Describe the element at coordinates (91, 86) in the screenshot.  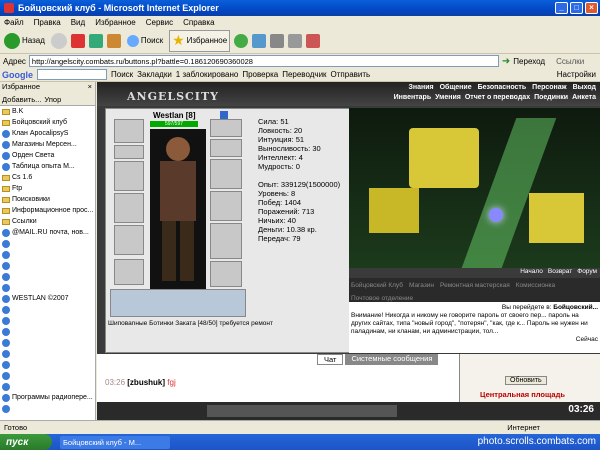
I see `close-sidebar-icon: ×` at that location.